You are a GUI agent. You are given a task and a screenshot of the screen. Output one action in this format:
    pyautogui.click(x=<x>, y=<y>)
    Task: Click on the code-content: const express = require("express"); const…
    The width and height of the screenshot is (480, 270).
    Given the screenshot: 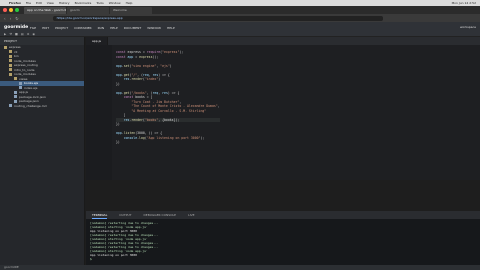 What is the action you would take?
    pyautogui.click(x=168, y=99)
    